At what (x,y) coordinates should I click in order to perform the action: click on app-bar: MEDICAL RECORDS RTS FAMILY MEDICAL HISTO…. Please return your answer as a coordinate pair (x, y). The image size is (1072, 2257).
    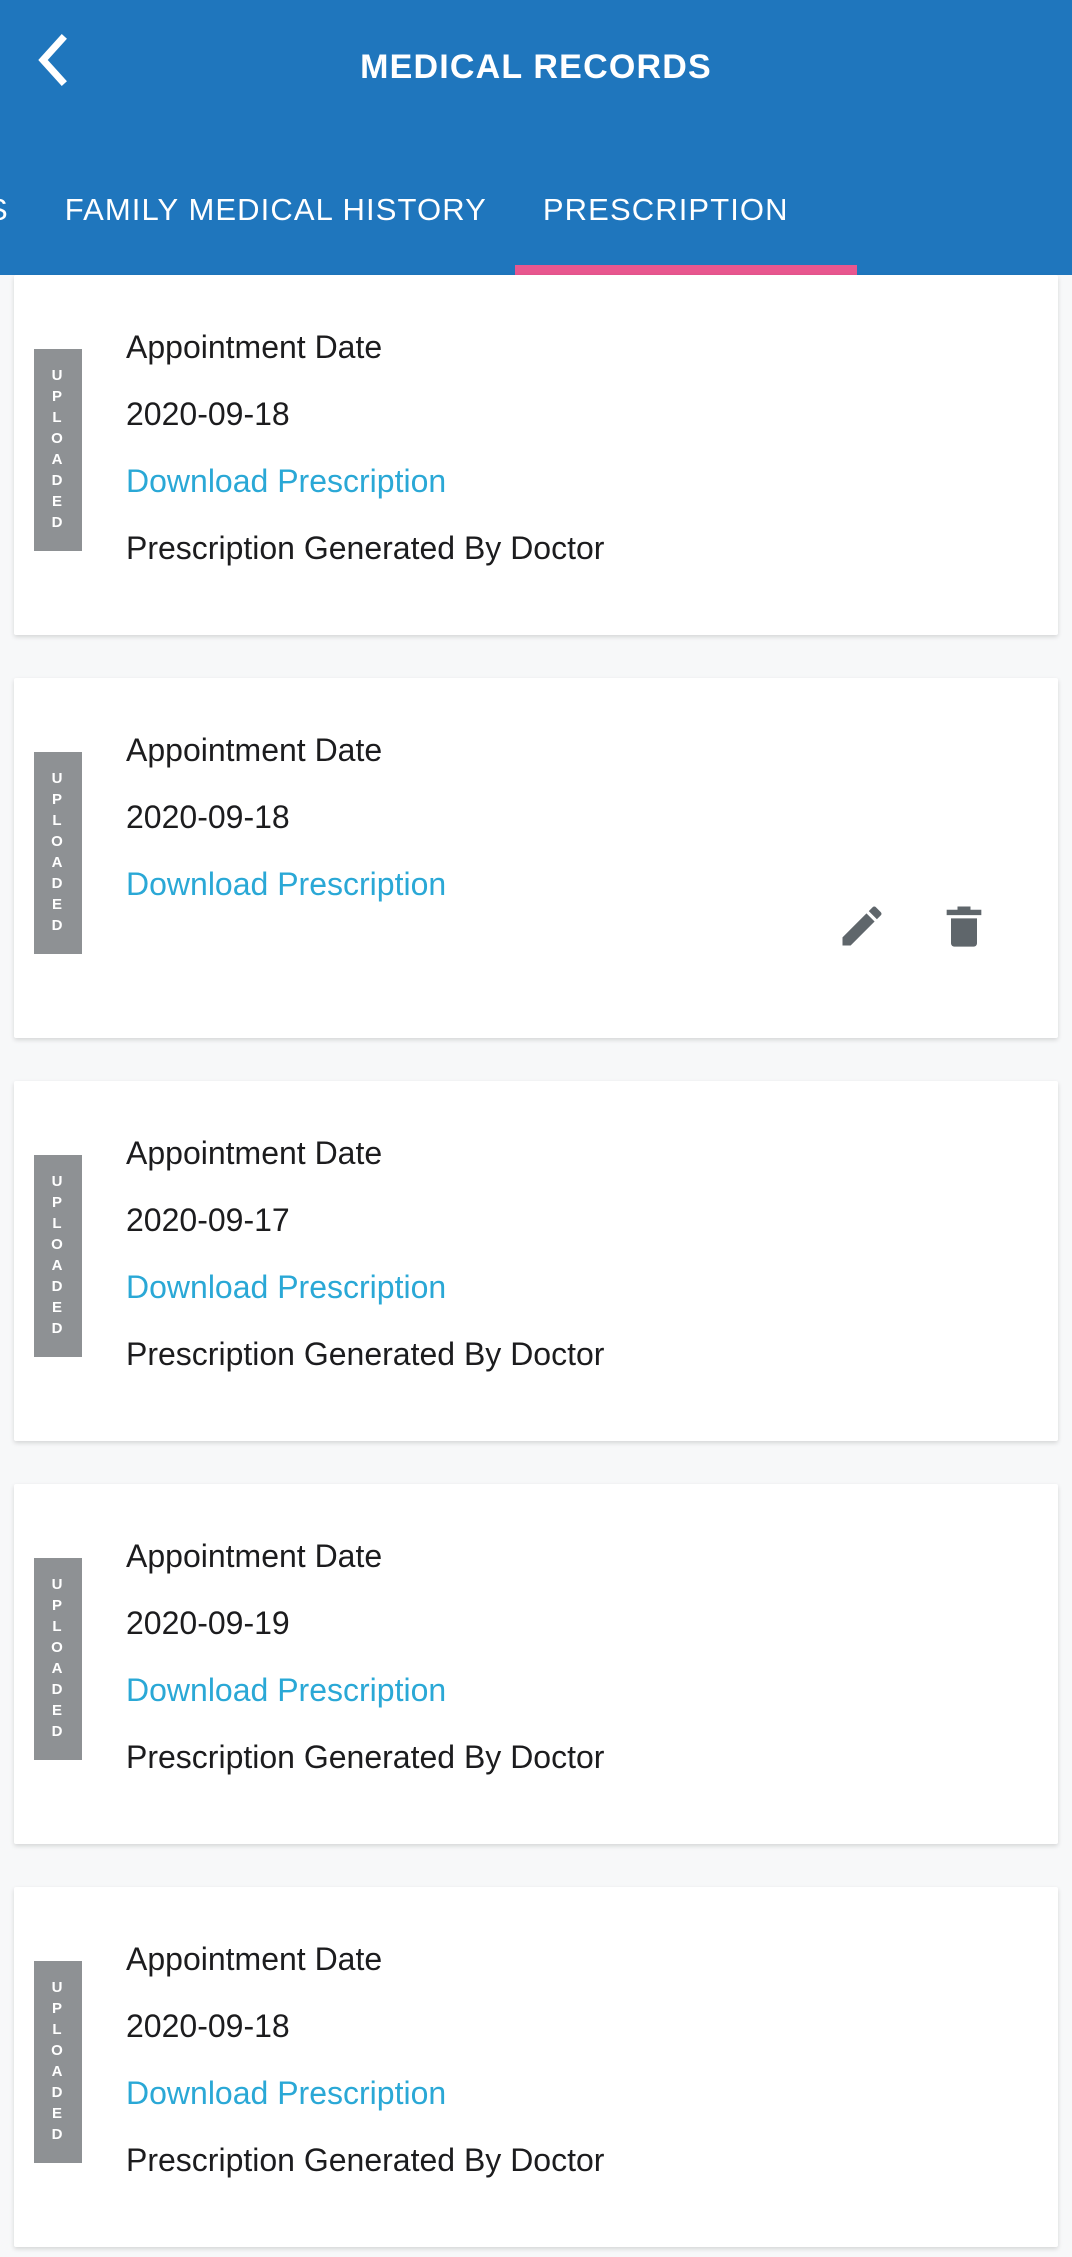
    Looking at the image, I should click on (536, 137).